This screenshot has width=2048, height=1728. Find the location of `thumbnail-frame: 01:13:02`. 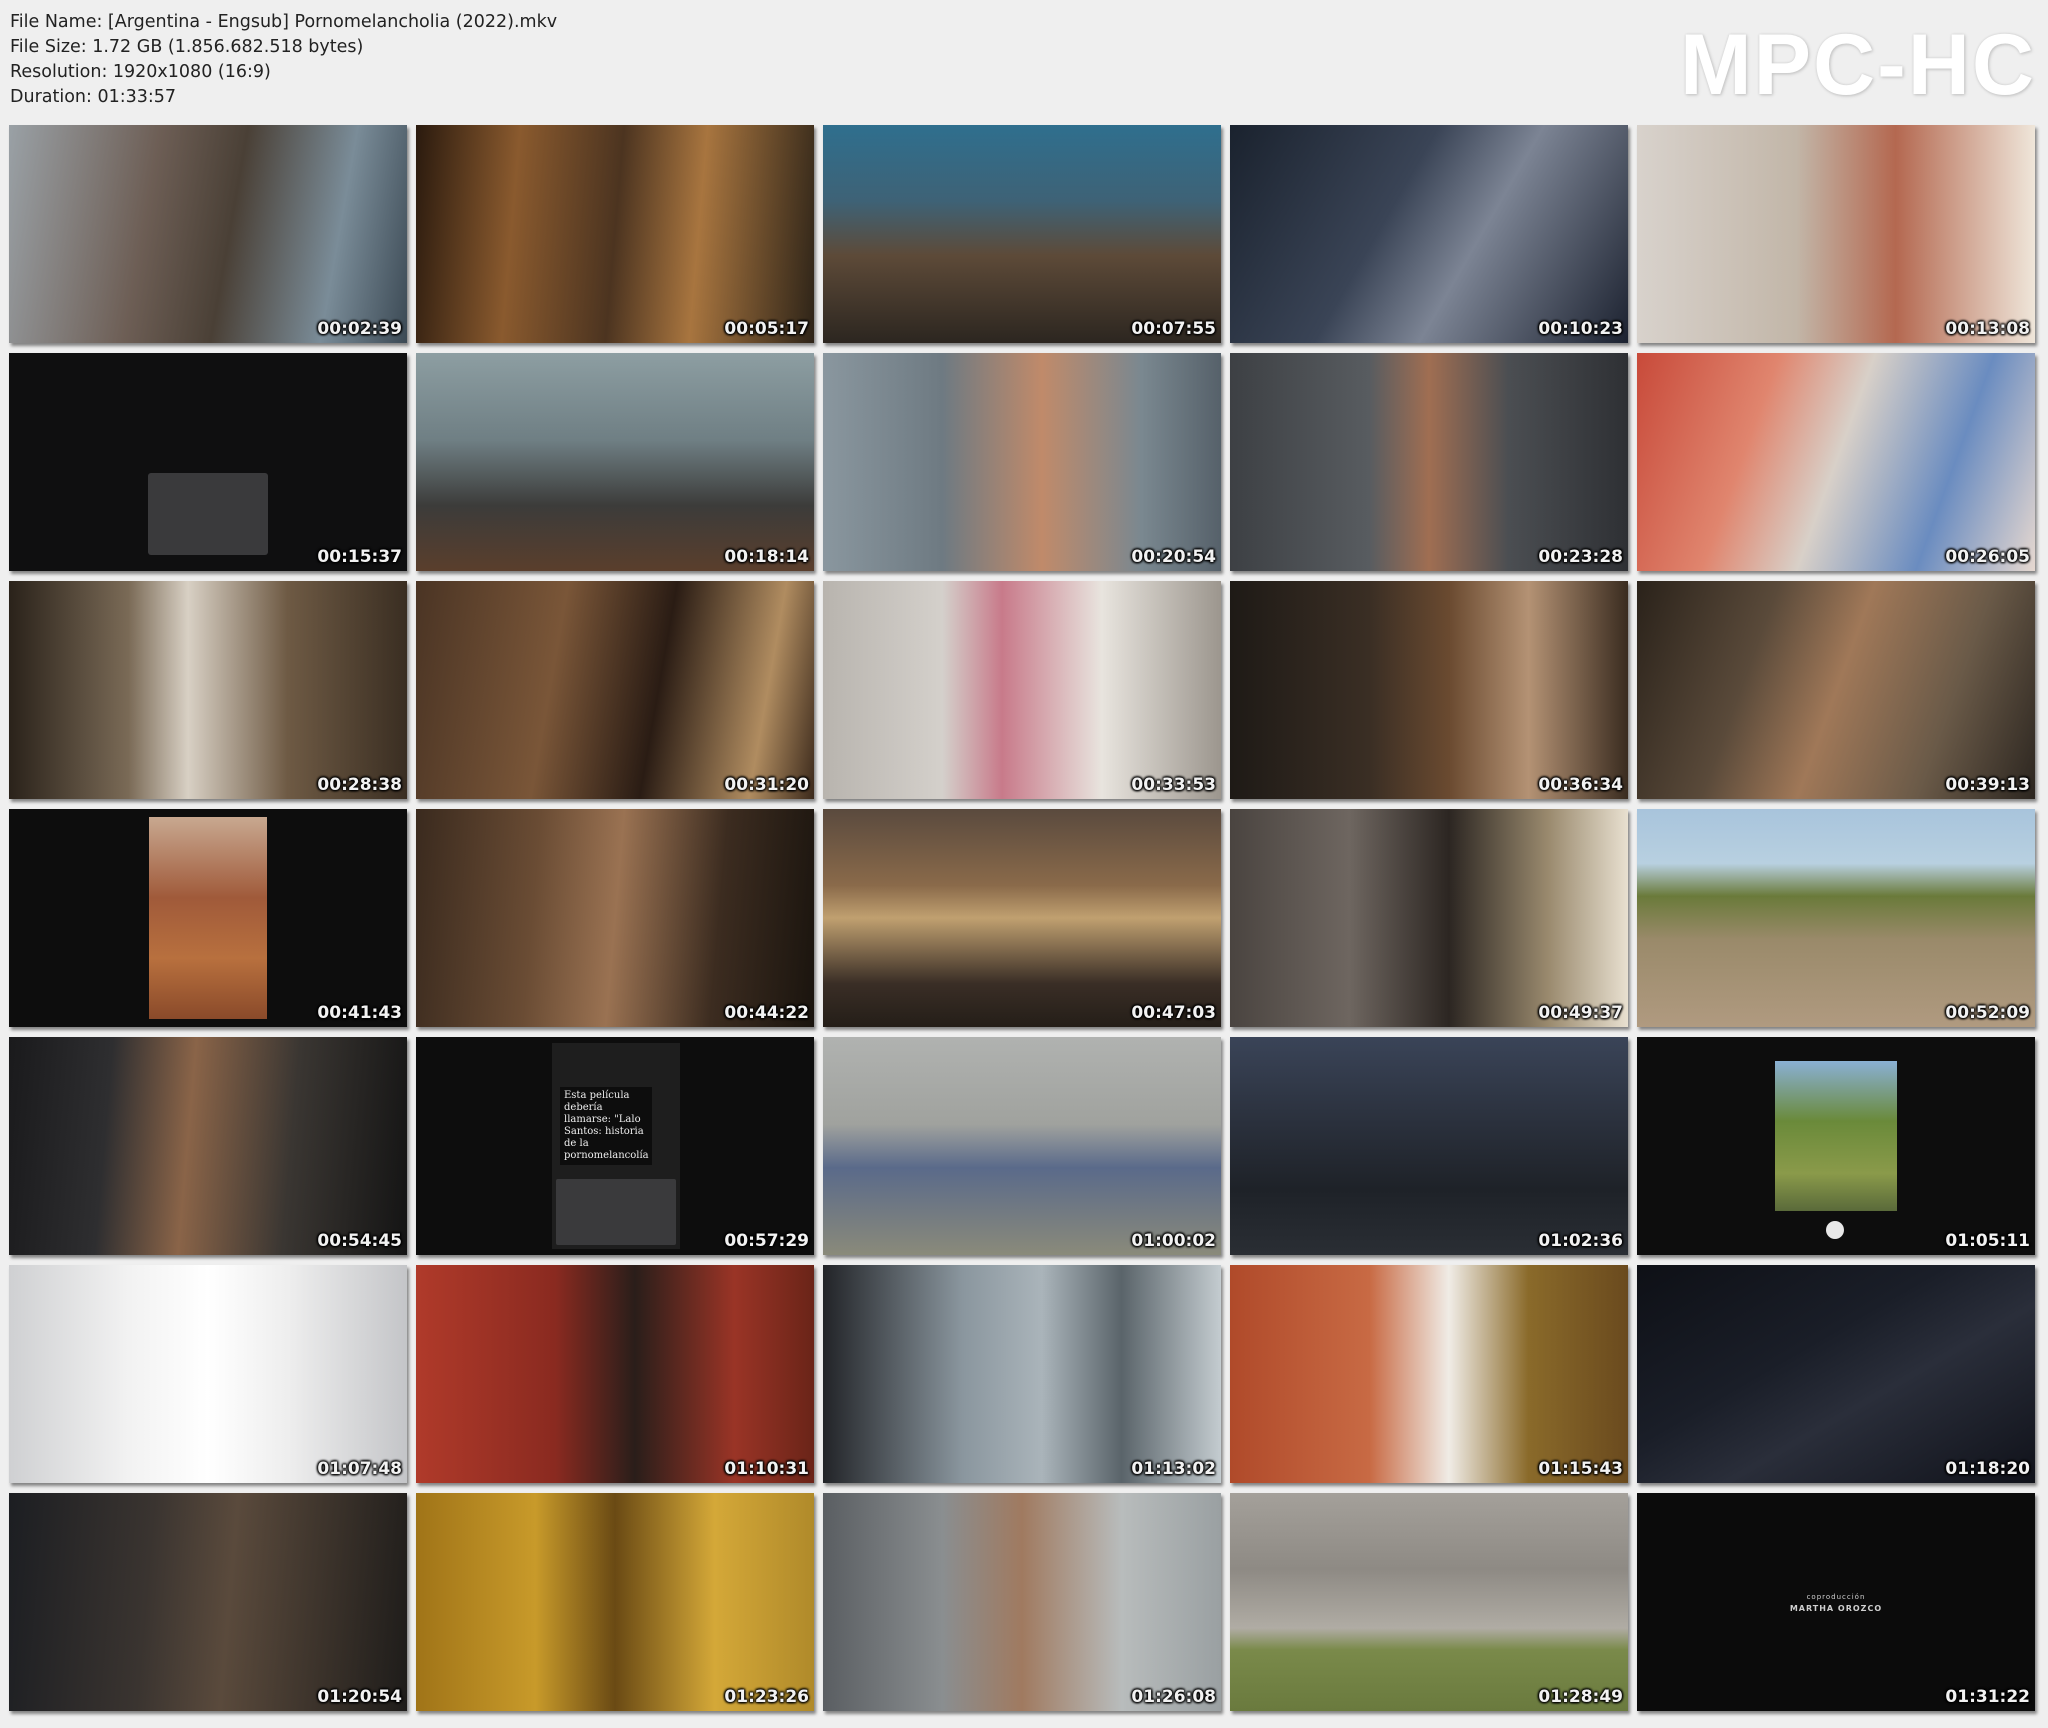

thumbnail-frame: 01:13:02 is located at coordinates (1022, 1374).